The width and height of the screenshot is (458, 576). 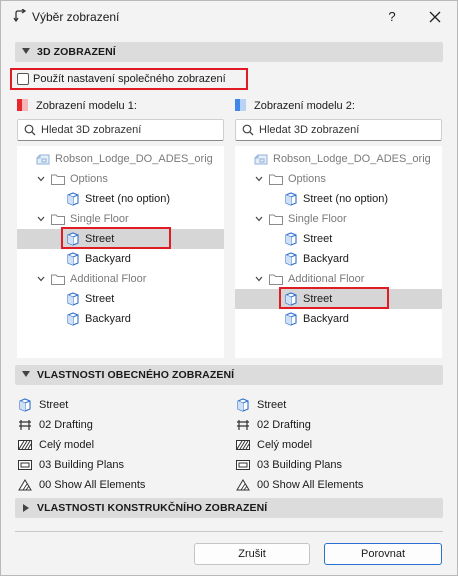 What do you see at coordinates (309, 130) in the screenshot?
I see `model2-search-placeholder: Hledat 3D zobrazení` at bounding box center [309, 130].